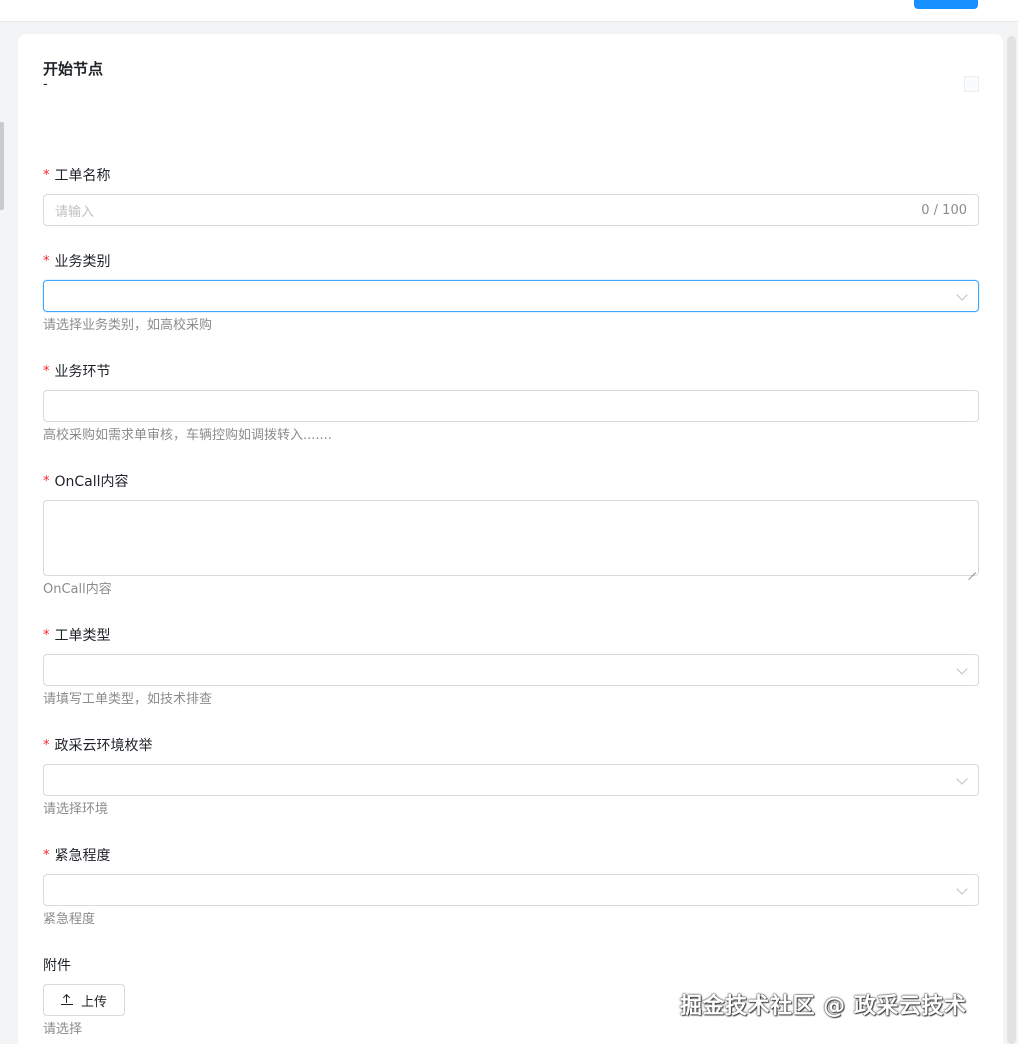 The height and width of the screenshot is (1044, 1018). I want to click on node-subtitle: -, so click(45, 84).